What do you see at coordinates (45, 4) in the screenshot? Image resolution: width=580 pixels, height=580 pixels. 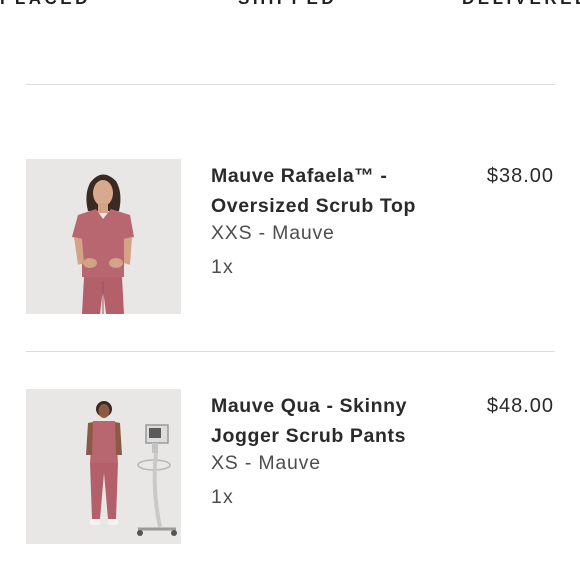 I see `status-step-placed: PLACED` at bounding box center [45, 4].